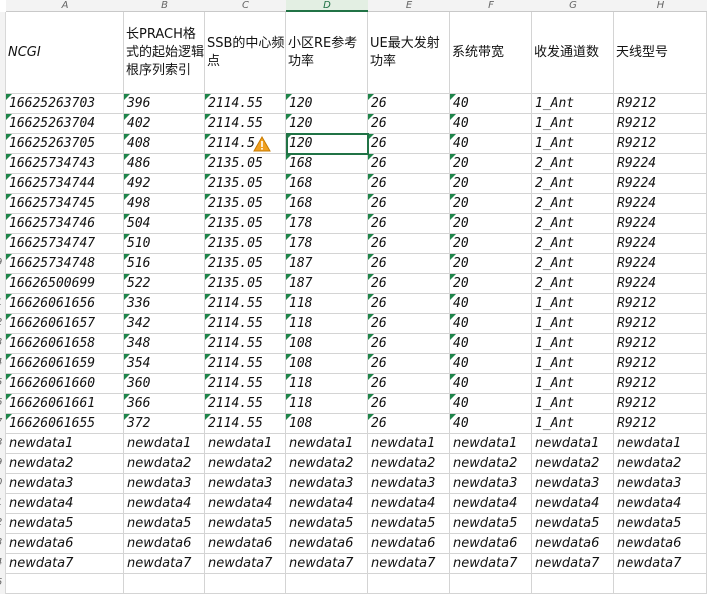  What do you see at coordinates (65, 324) in the screenshot?
I see `table-cell: 16626061657` at bounding box center [65, 324].